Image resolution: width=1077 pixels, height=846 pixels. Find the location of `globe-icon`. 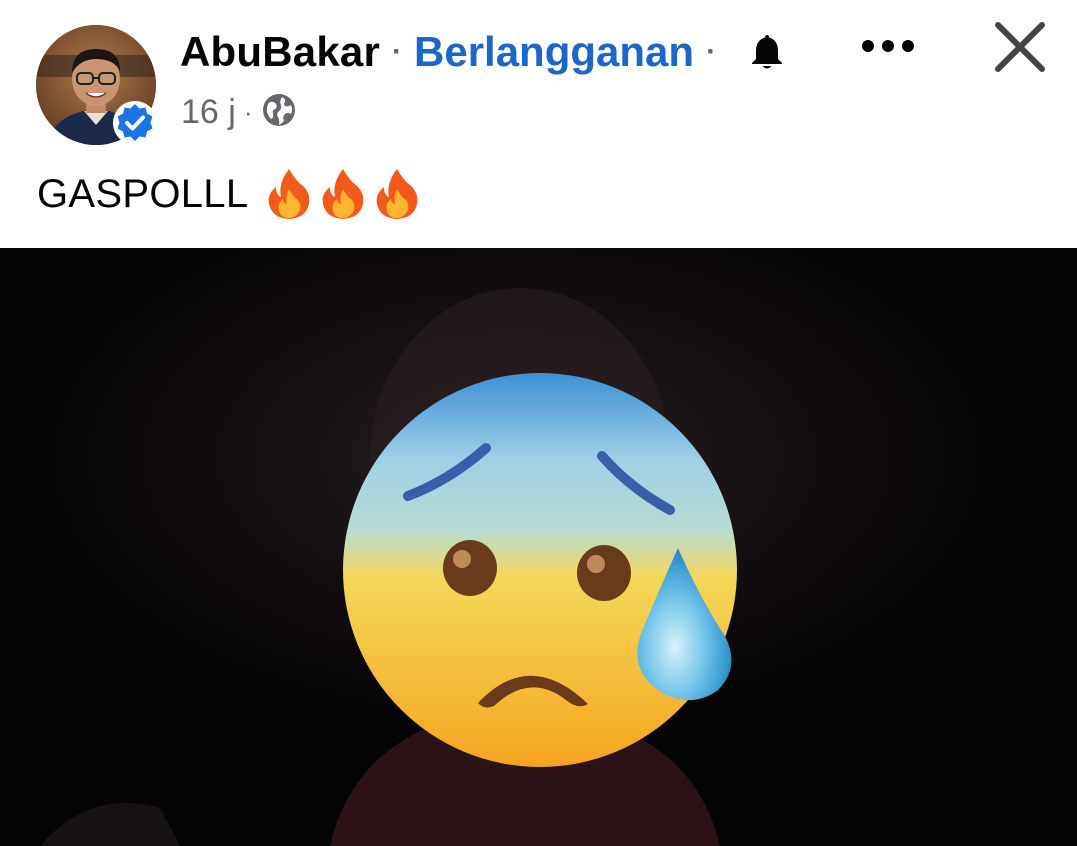

globe-icon is located at coordinates (279, 112).